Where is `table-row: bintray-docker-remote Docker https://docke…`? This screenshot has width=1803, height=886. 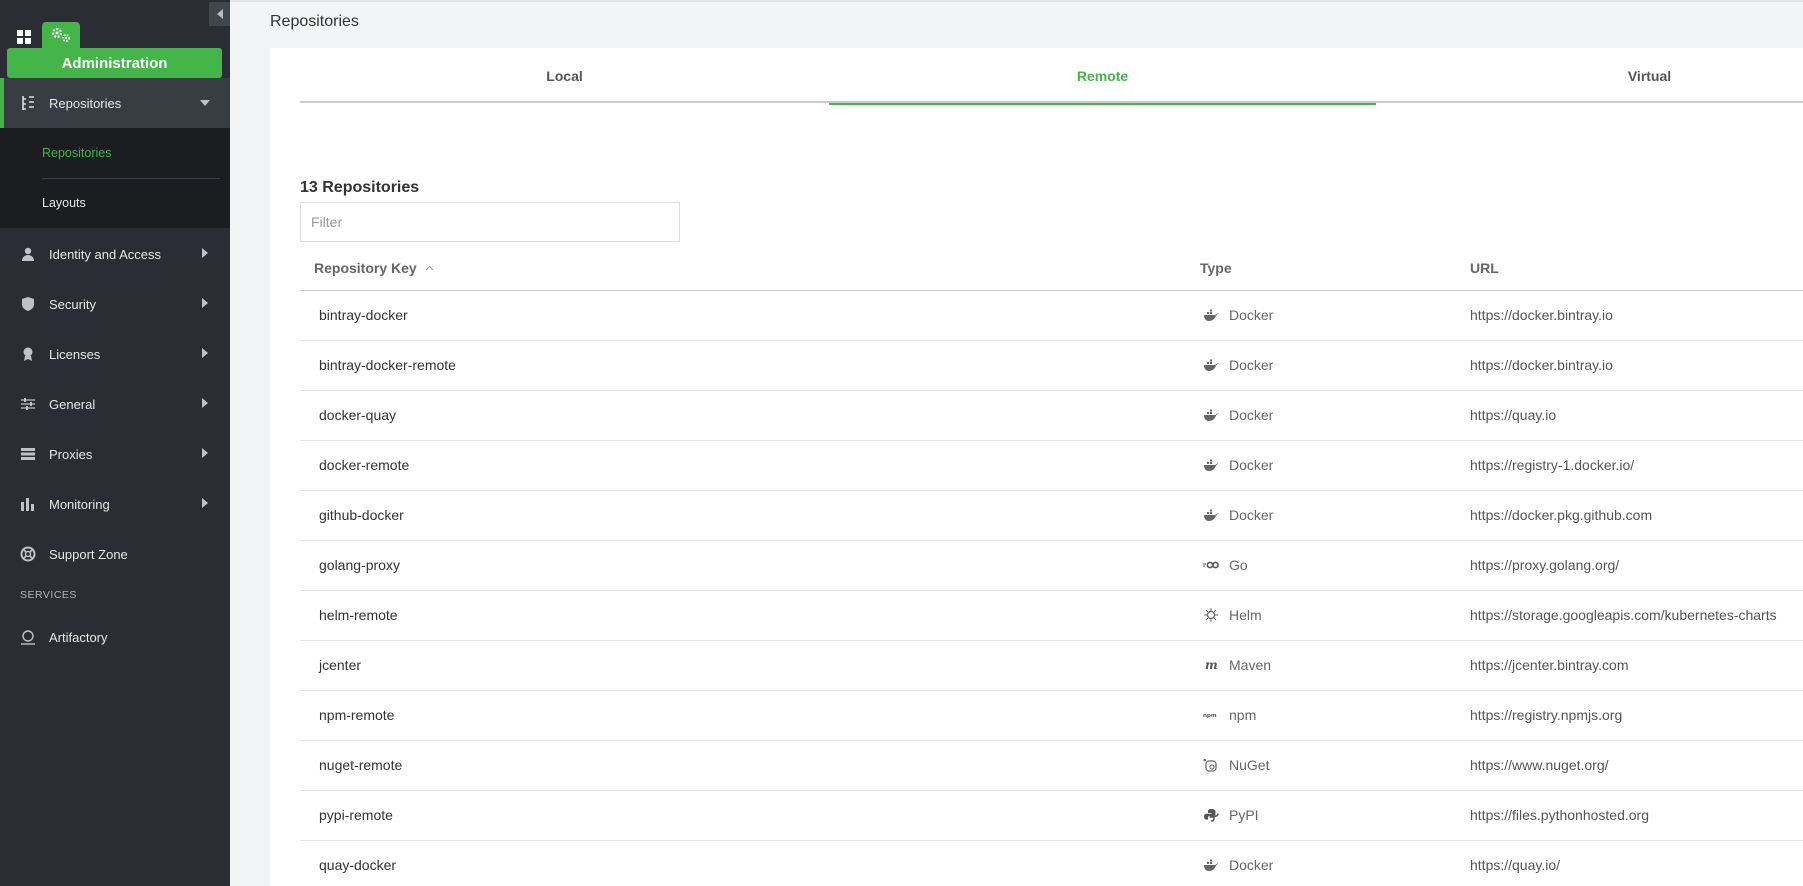
table-row: bintray-docker-remote Docker https://docke… is located at coordinates (1051, 366).